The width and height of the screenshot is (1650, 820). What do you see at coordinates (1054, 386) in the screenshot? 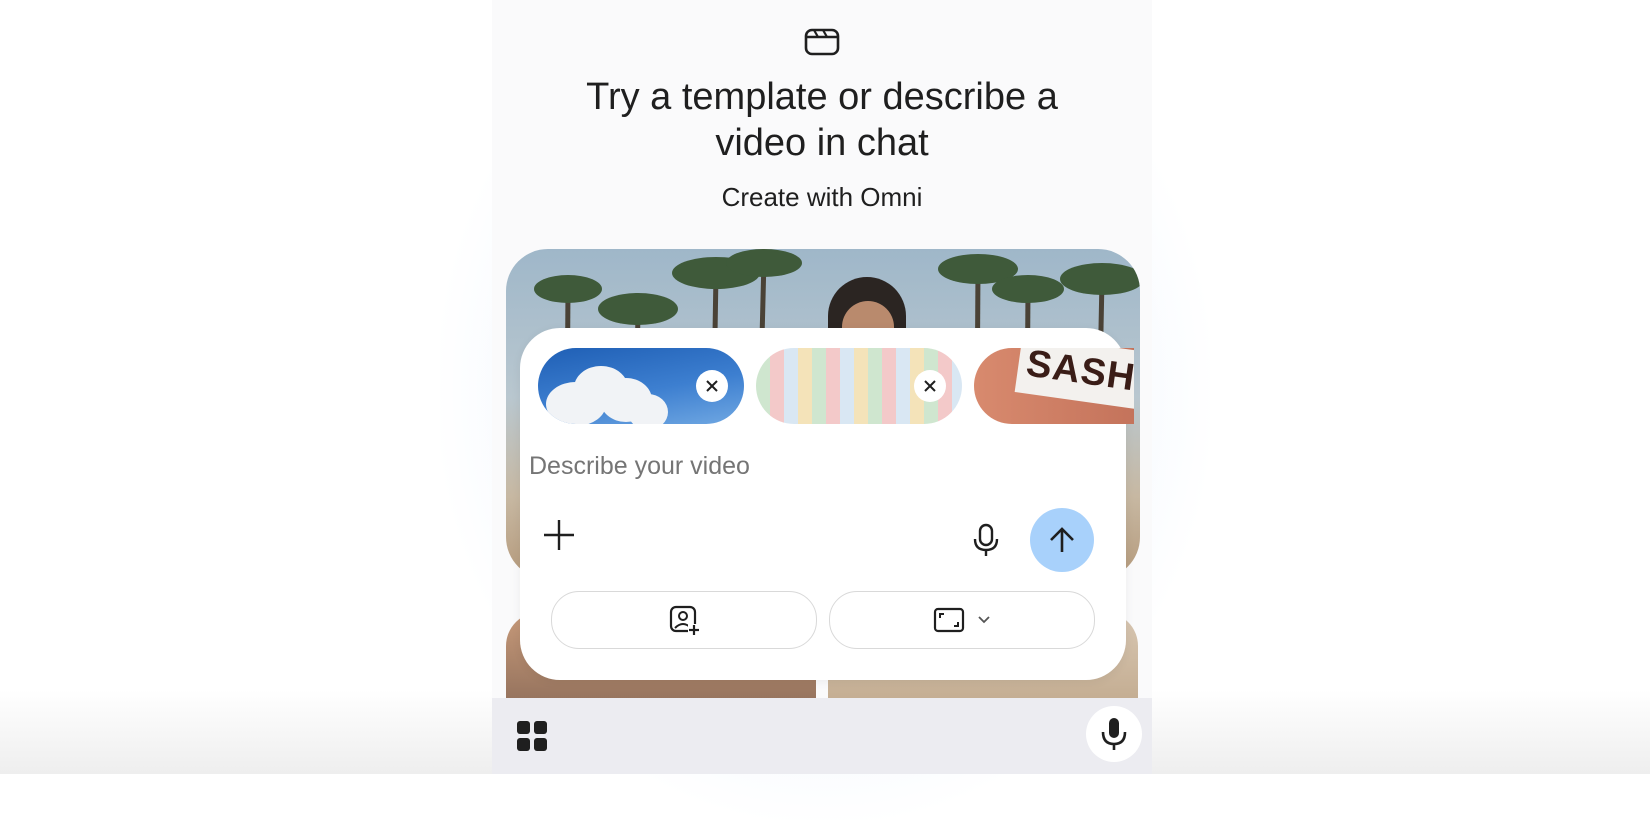
I see `attachment-sash: SASH` at bounding box center [1054, 386].